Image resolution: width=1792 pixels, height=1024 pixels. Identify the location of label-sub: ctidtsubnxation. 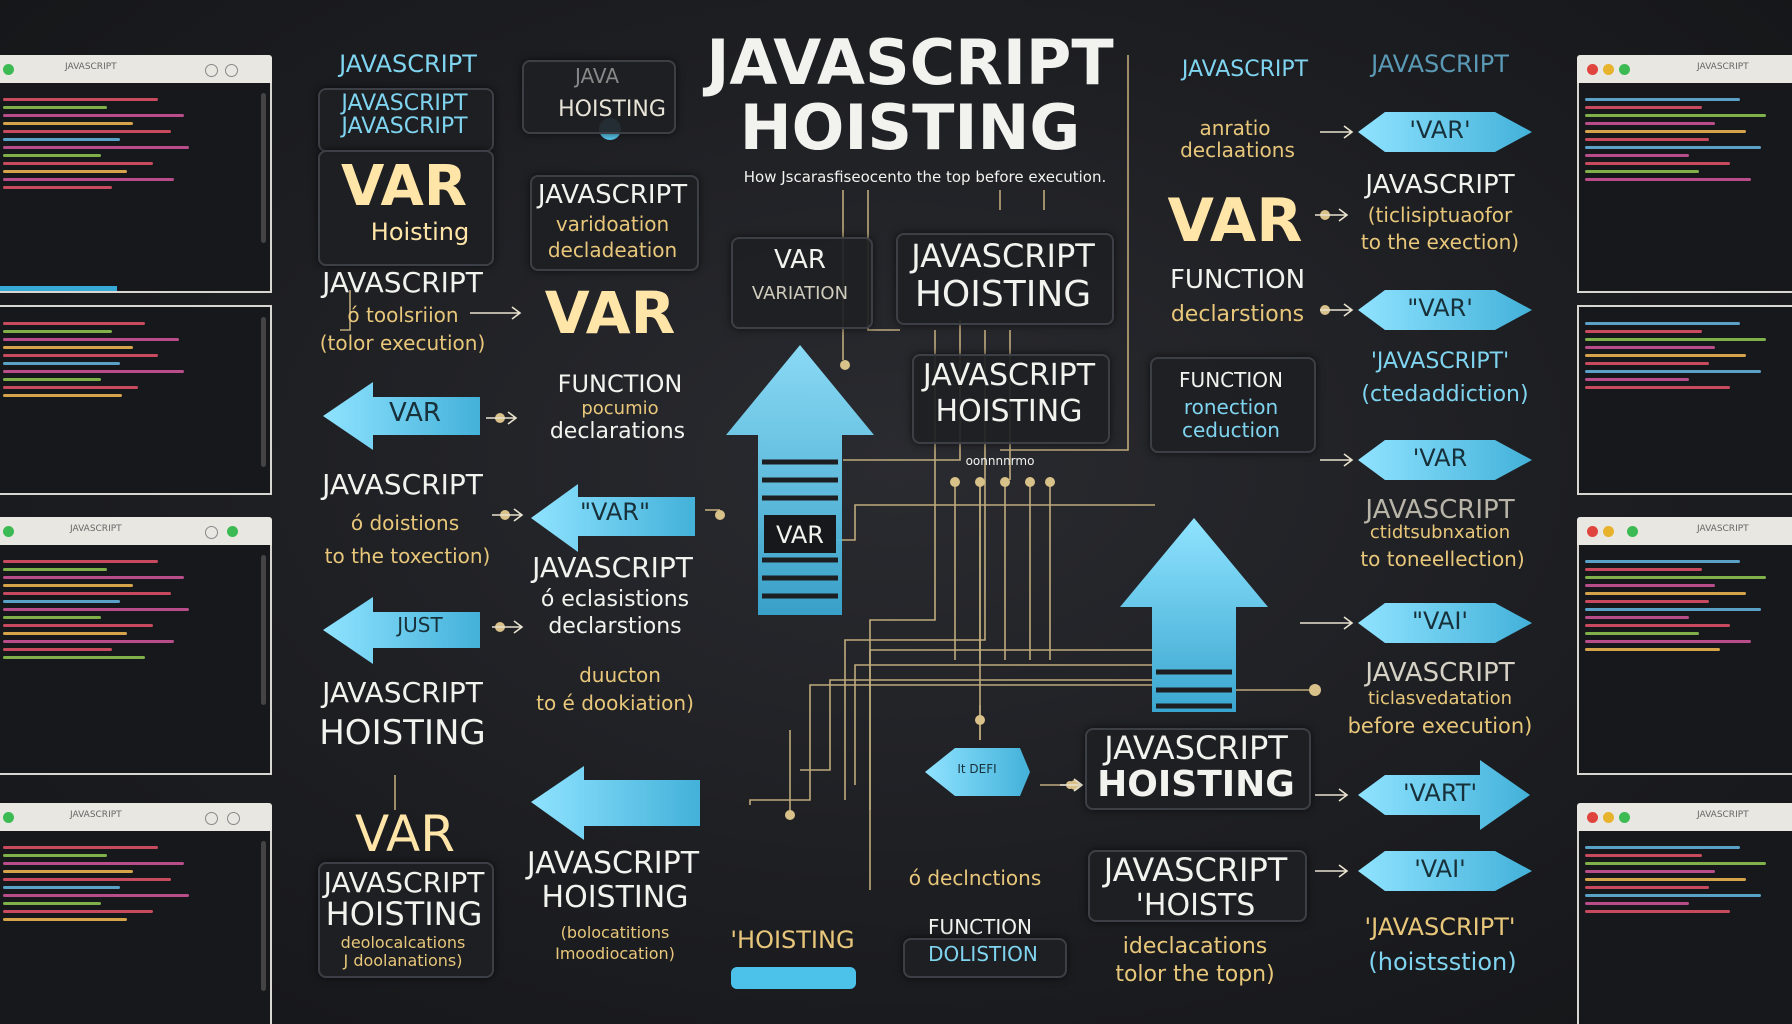
(1440, 532).